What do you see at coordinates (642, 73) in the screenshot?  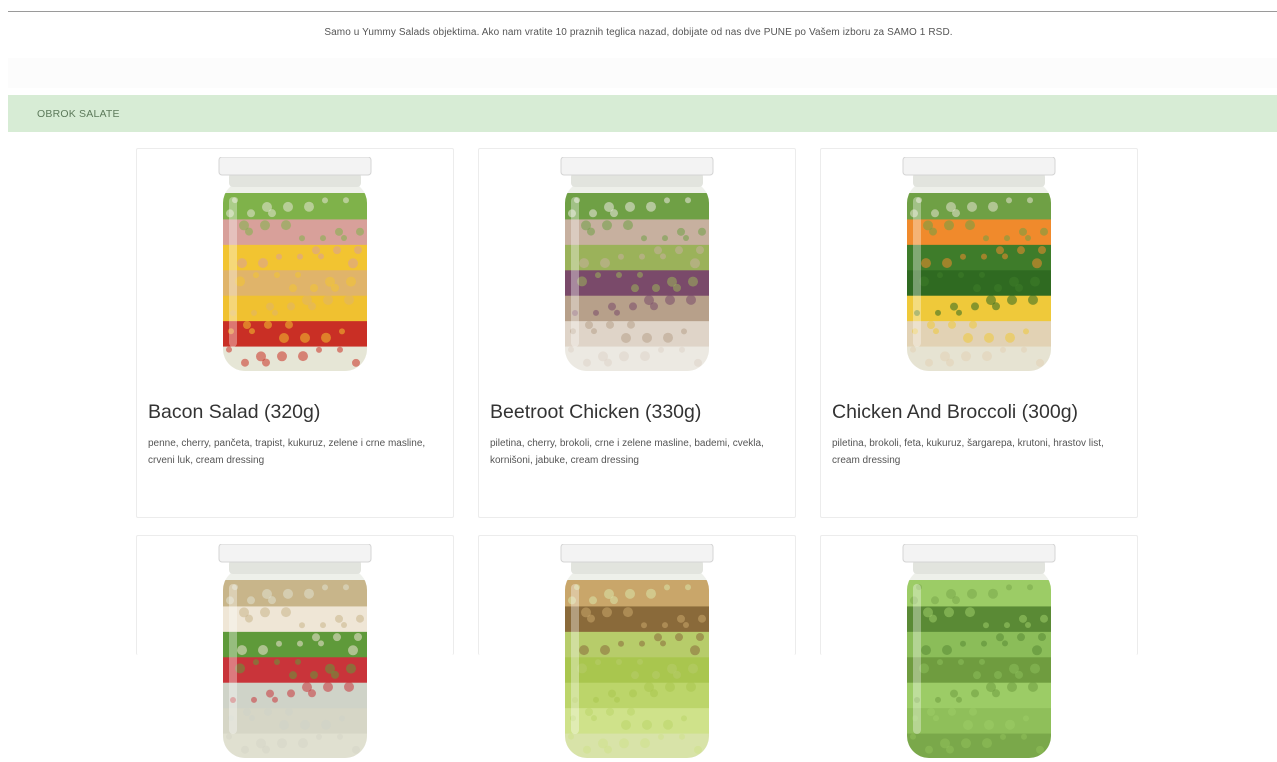 I see `sub-header-bar` at bounding box center [642, 73].